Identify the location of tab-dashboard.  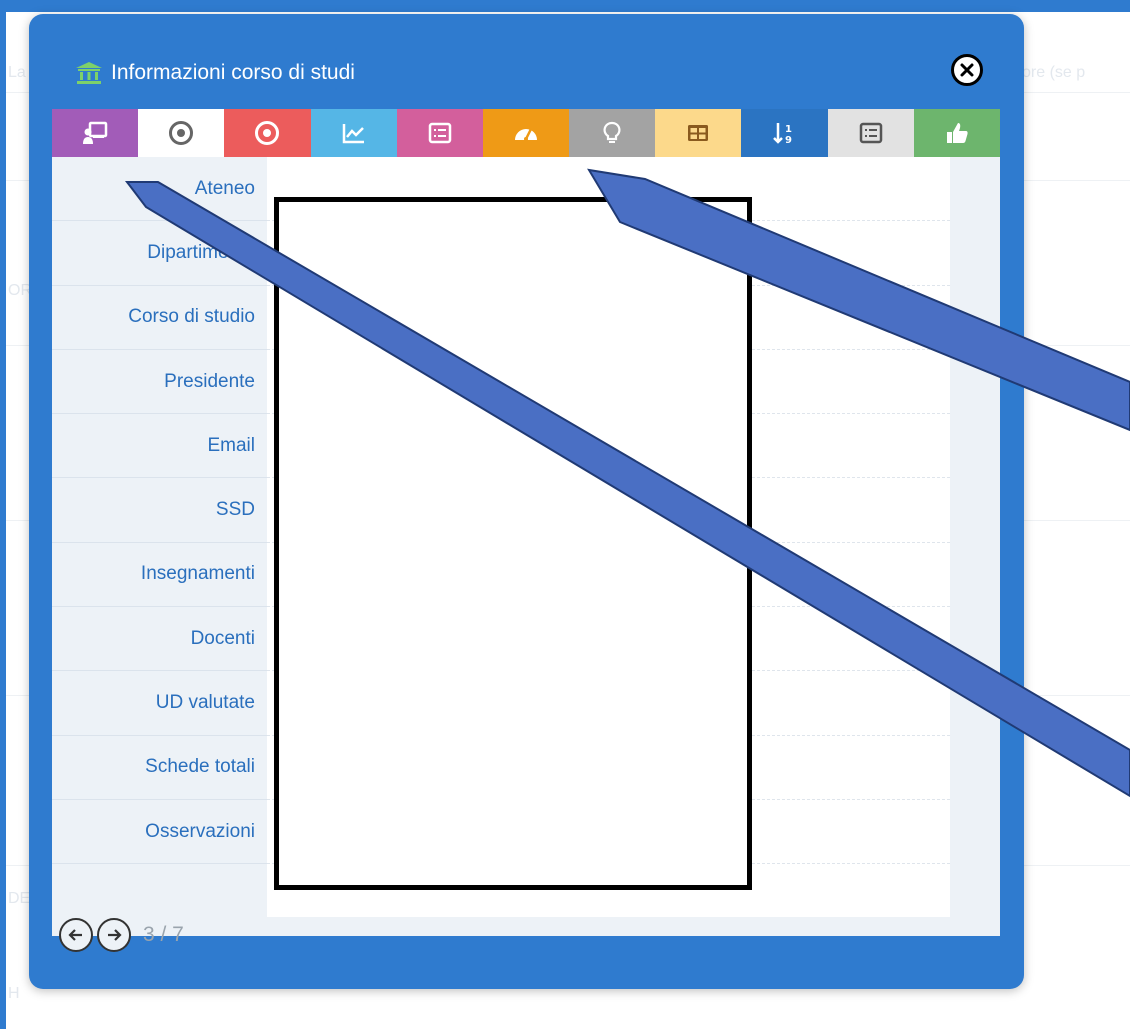
(526, 133).